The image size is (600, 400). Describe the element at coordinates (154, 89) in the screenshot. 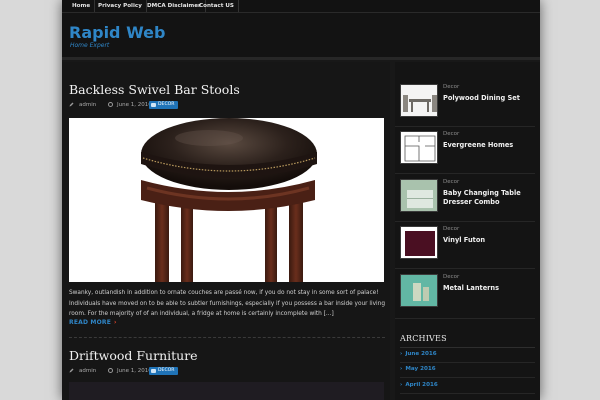

I see `post-title: Backless Swivel Bar Stools` at that location.